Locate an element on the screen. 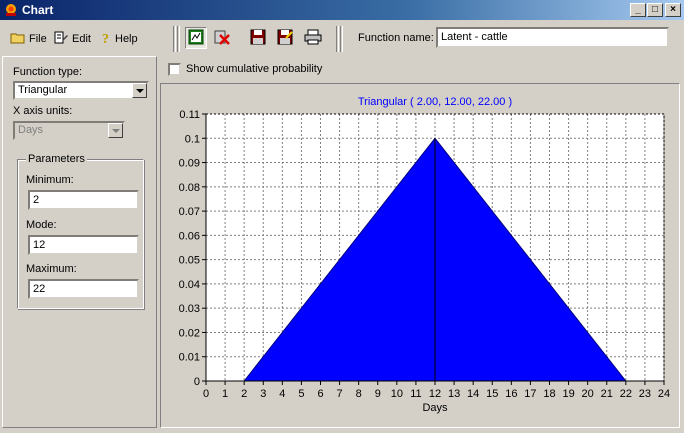  maximum-label: Maximum: is located at coordinates (51, 269).